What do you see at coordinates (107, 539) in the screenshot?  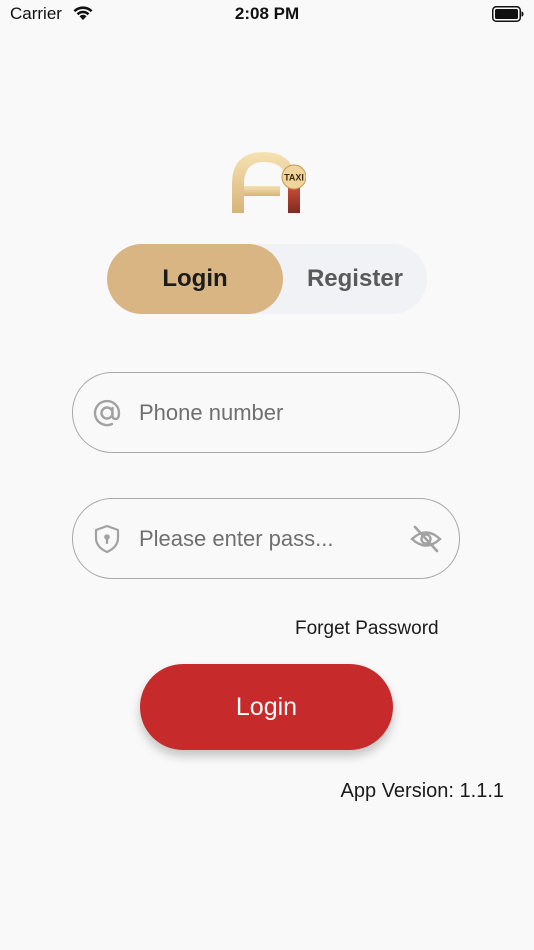 I see `shield-lock-icon` at bounding box center [107, 539].